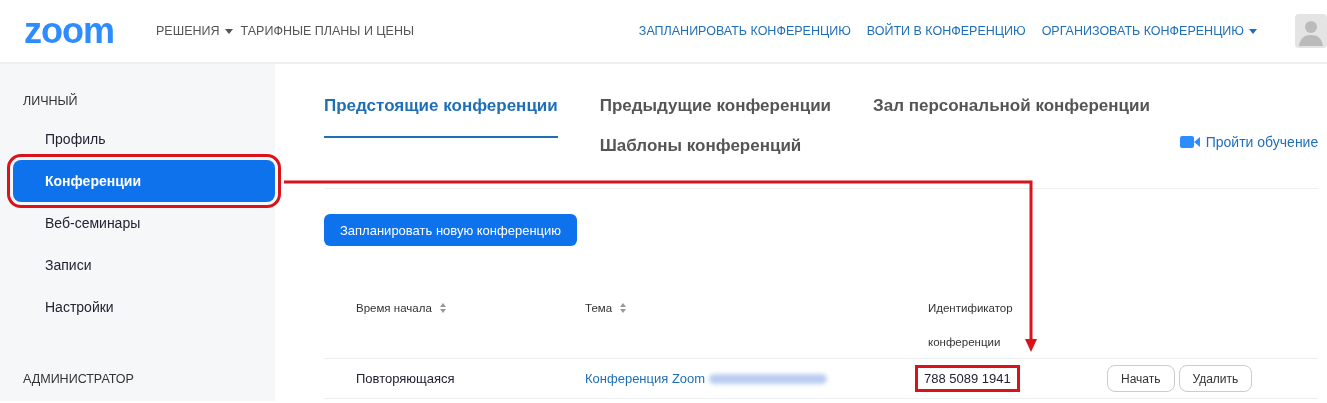  I want to click on sidebar-item: Настройки, so click(144, 307).